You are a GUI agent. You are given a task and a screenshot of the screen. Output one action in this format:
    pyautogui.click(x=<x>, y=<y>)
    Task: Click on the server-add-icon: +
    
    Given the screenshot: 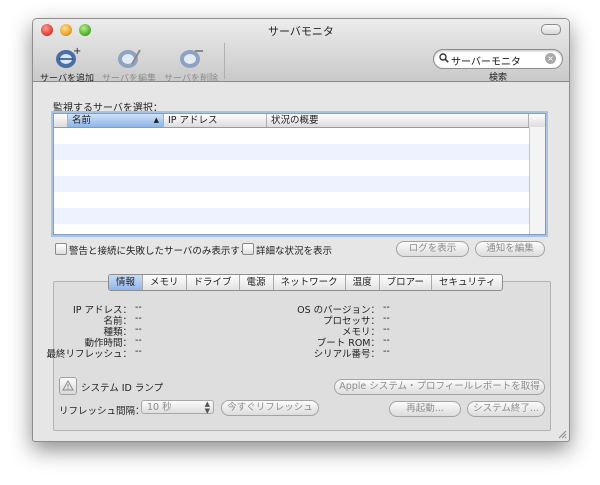 What is the action you would take?
    pyautogui.click(x=68, y=57)
    